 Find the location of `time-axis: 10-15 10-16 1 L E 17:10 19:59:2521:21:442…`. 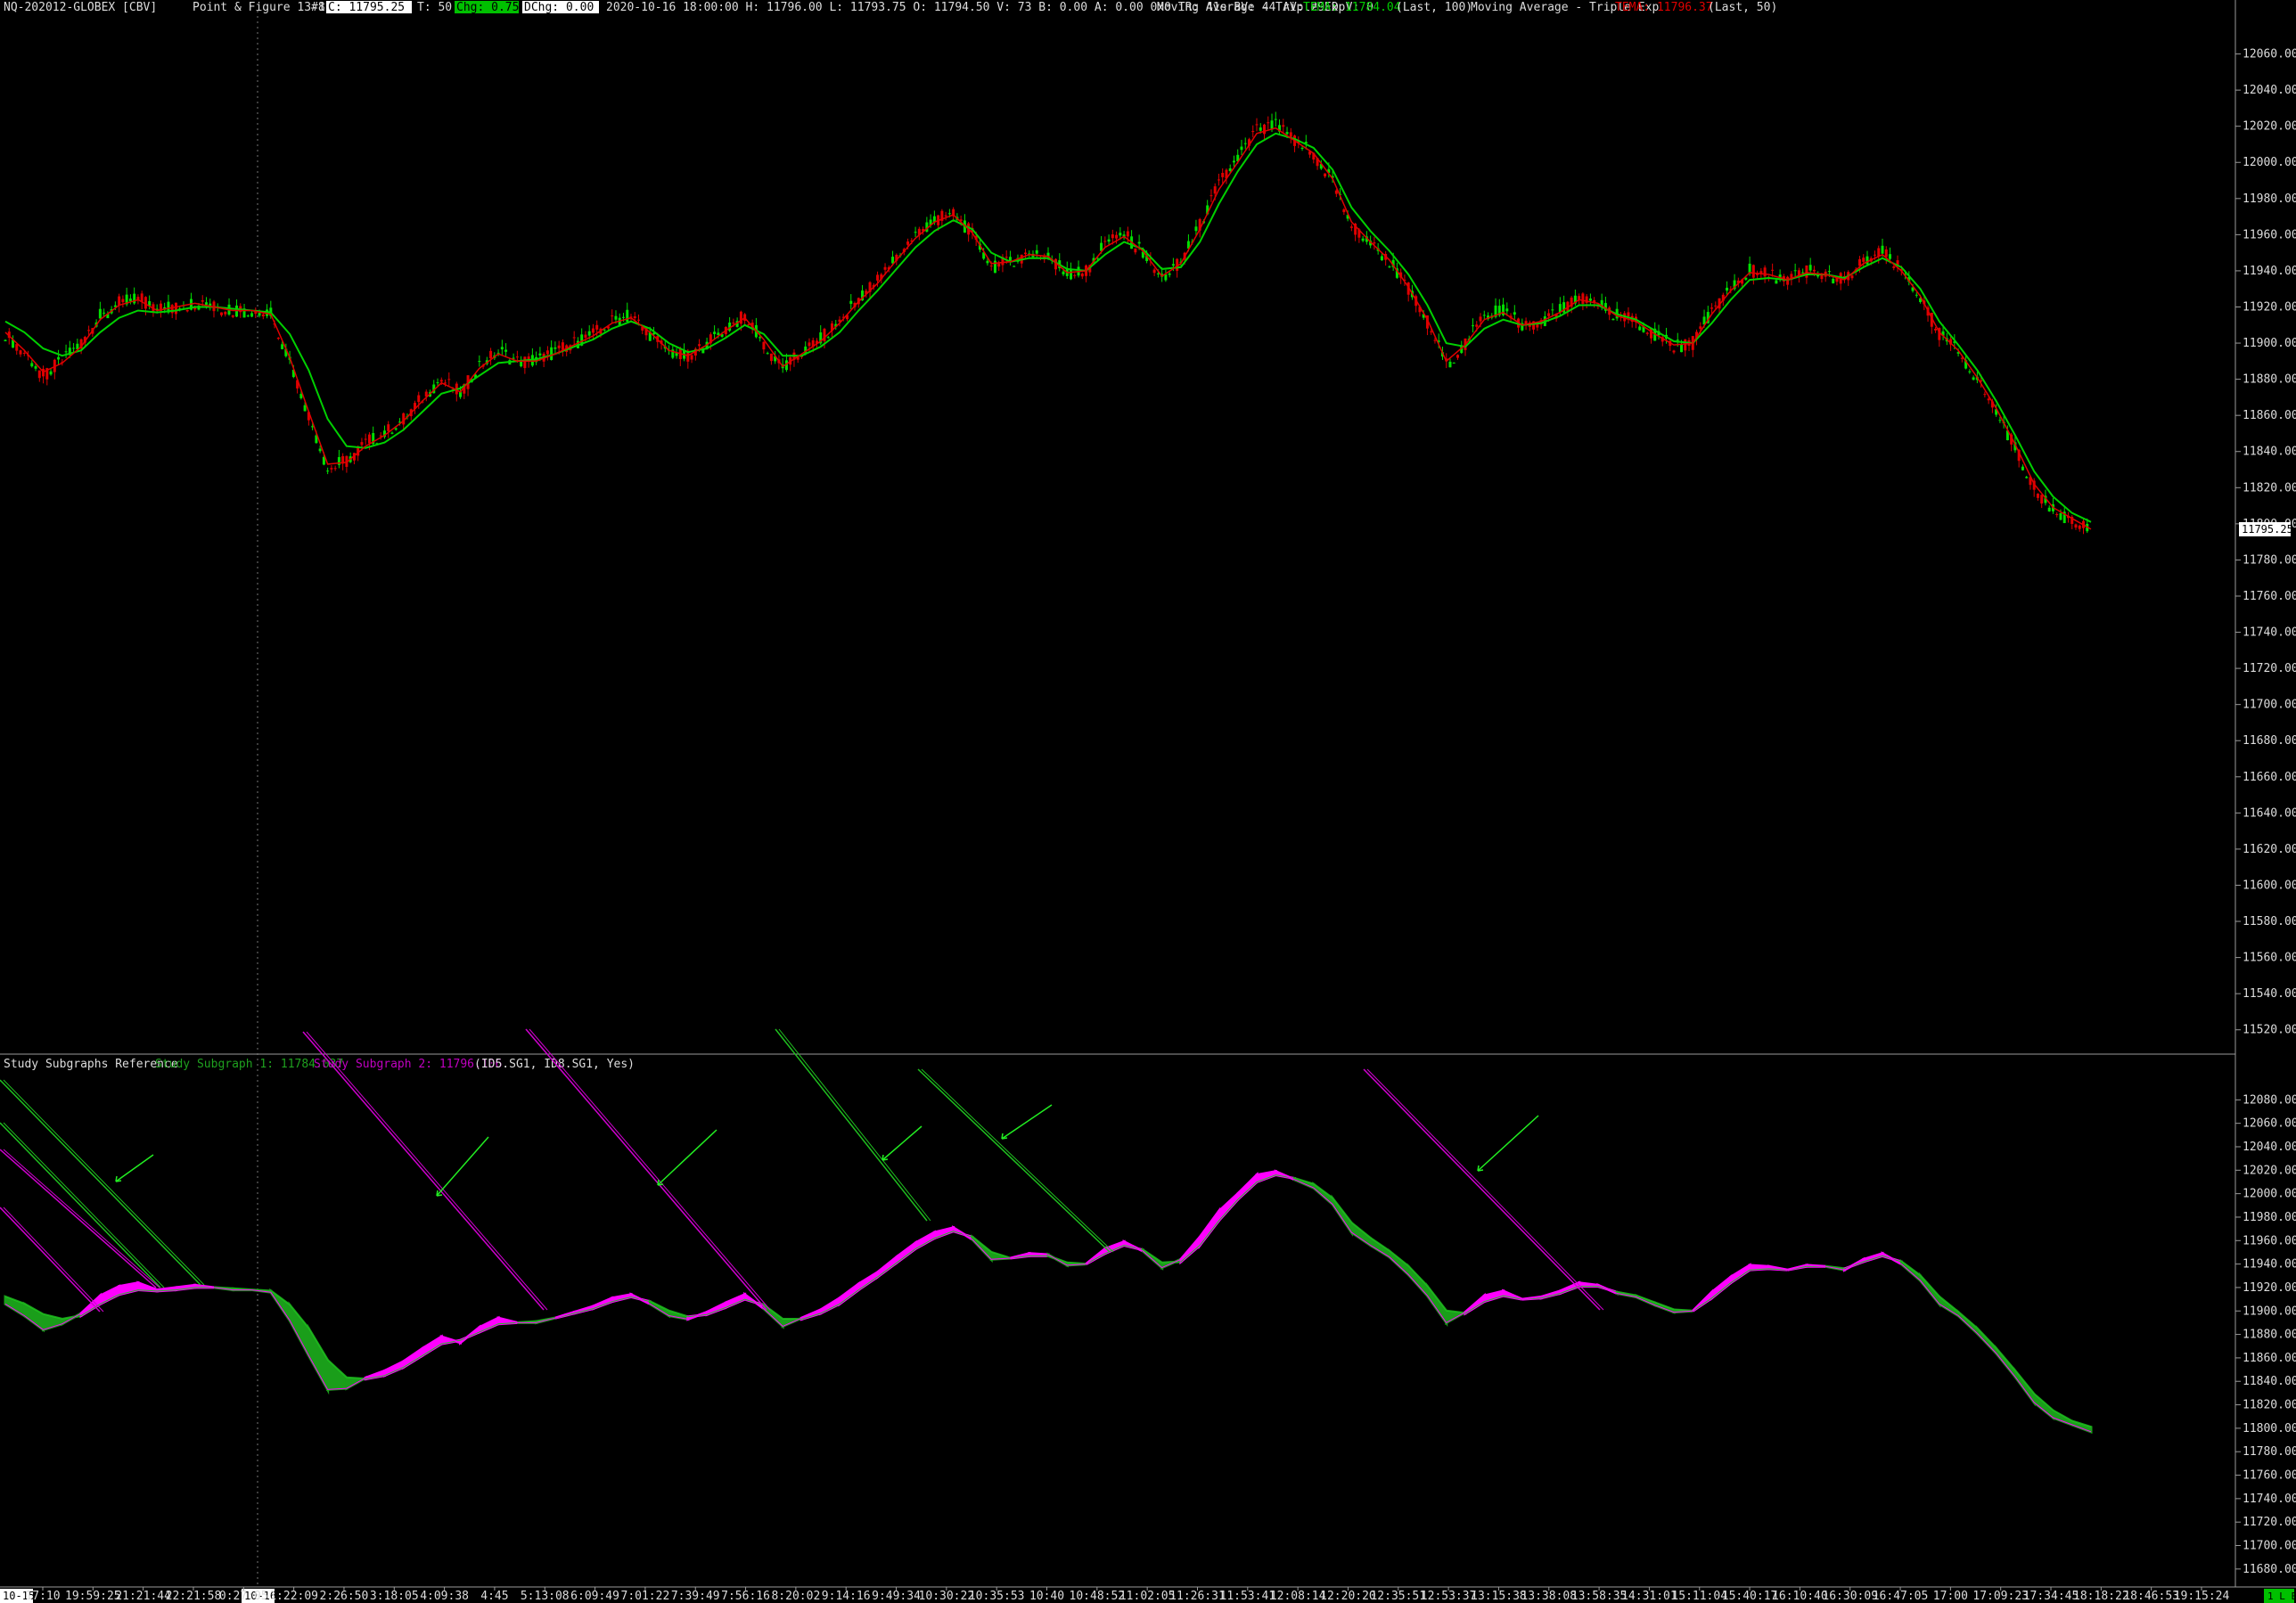

time-axis: 10-15 10-16 1 L E 17:10 19:59:2521:21:442… is located at coordinates (1148, 1595).